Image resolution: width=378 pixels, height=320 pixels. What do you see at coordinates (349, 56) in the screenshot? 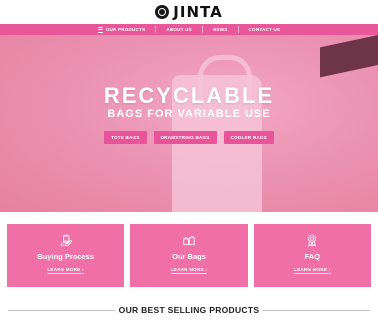
I see `hero-sleeve-image` at bounding box center [349, 56].